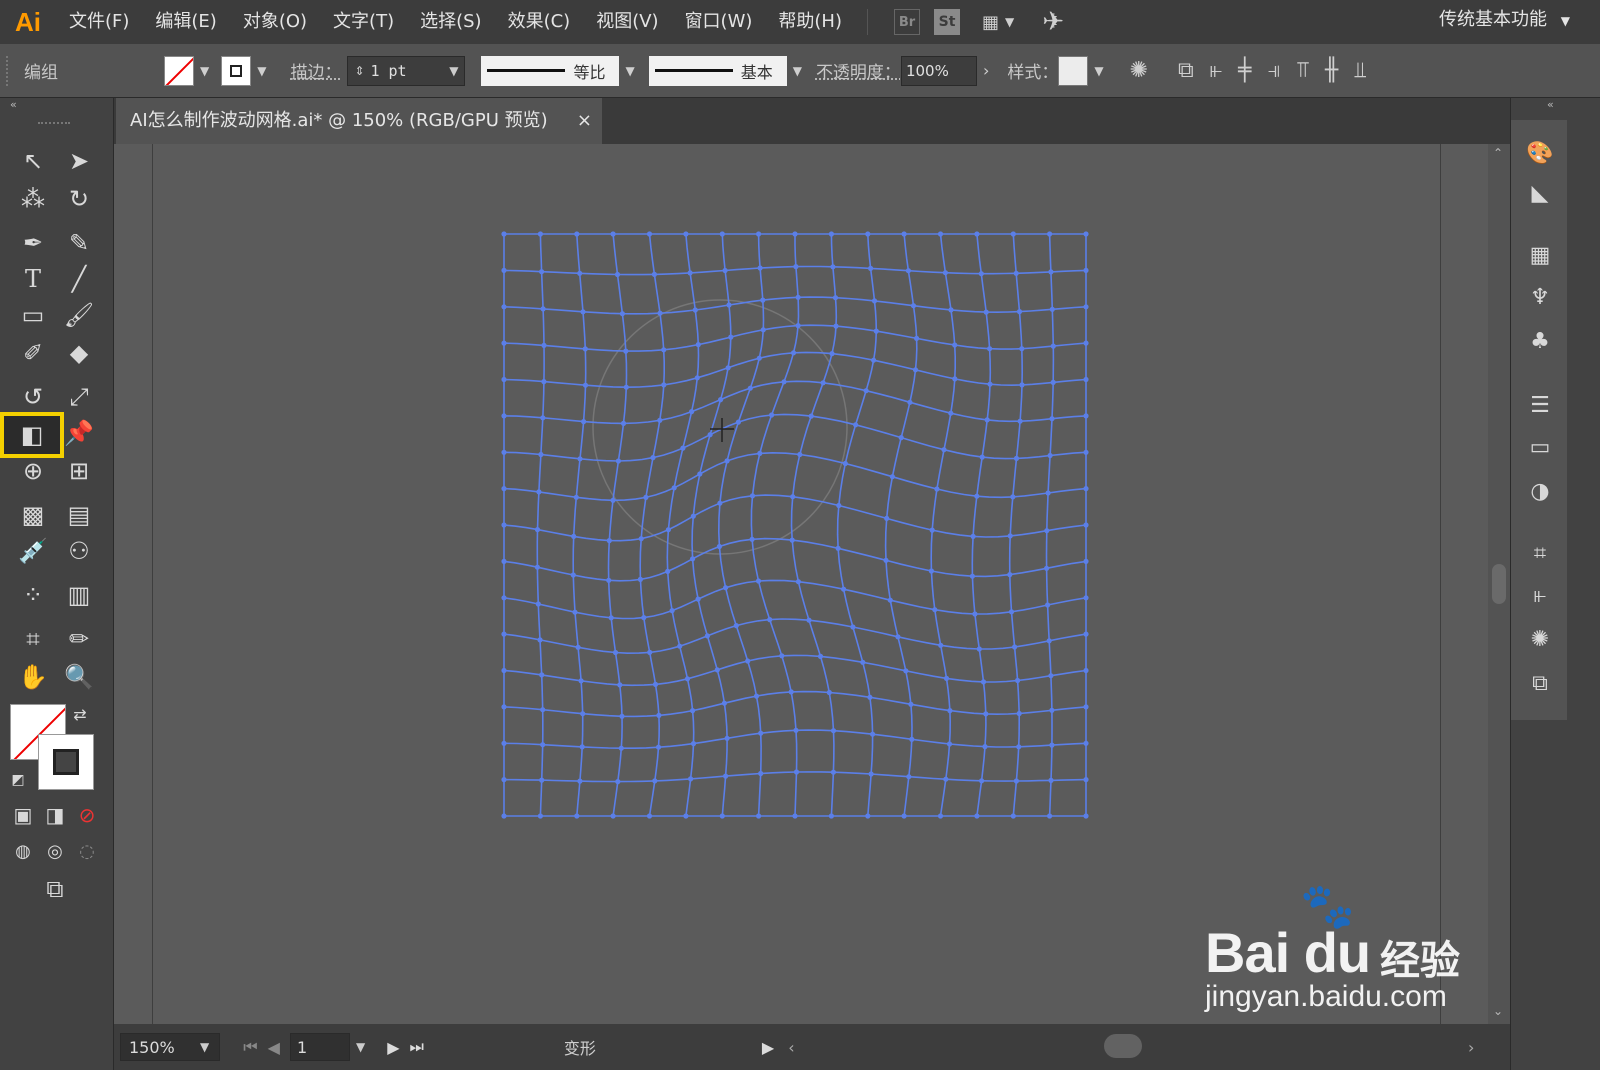 The height and width of the screenshot is (1070, 1600). I want to click on document-tab: AI怎么制作波动网格.ai* @ 150% (RGB/GPU 预览) ×, so click(359, 121).